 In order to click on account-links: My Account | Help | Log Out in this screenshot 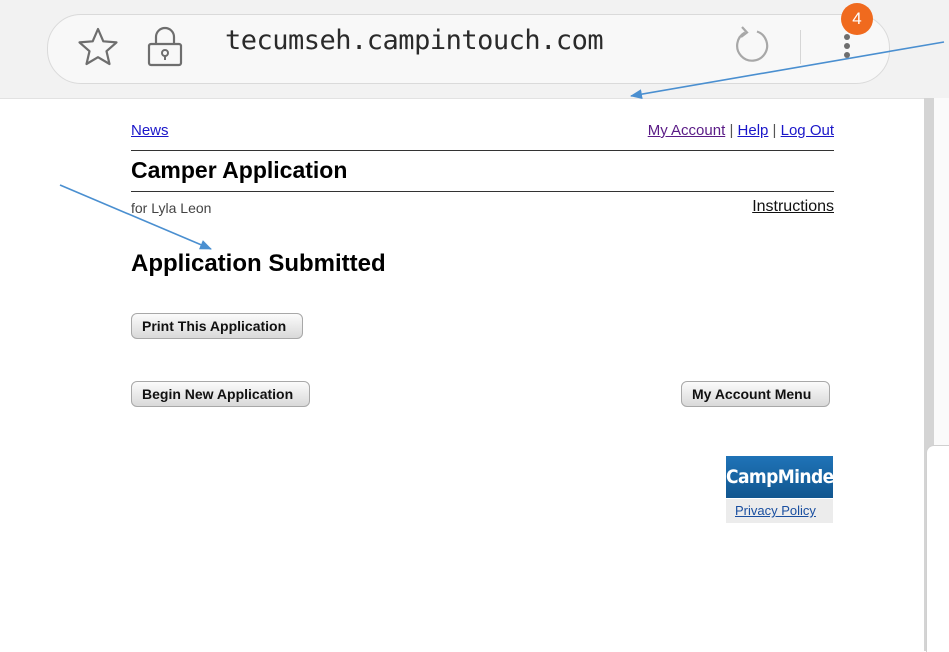, I will do `click(741, 130)`.